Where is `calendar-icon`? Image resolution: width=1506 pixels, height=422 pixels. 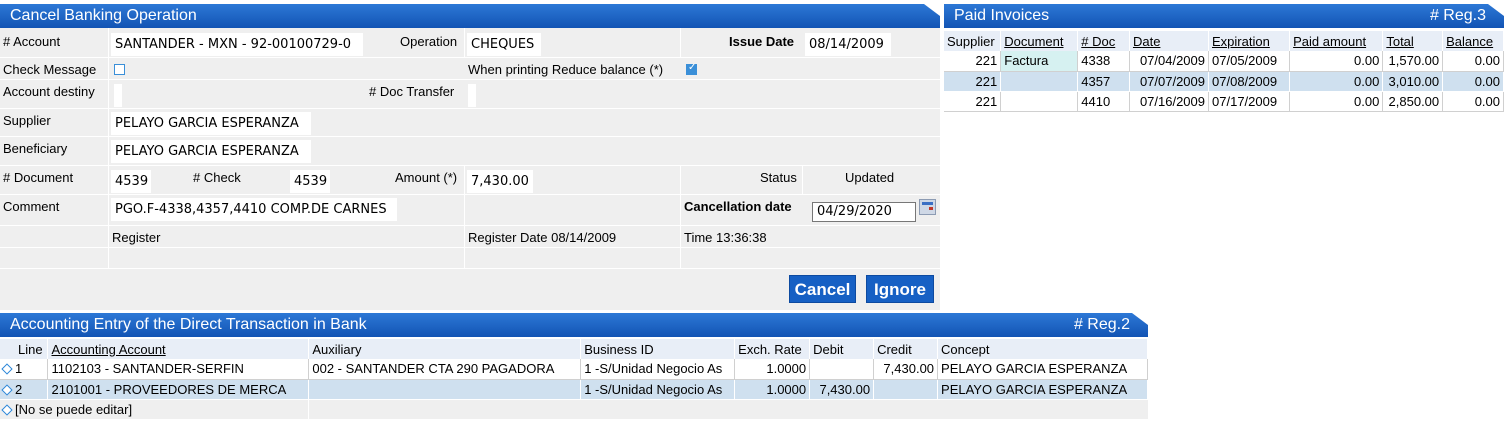 calendar-icon is located at coordinates (927, 207).